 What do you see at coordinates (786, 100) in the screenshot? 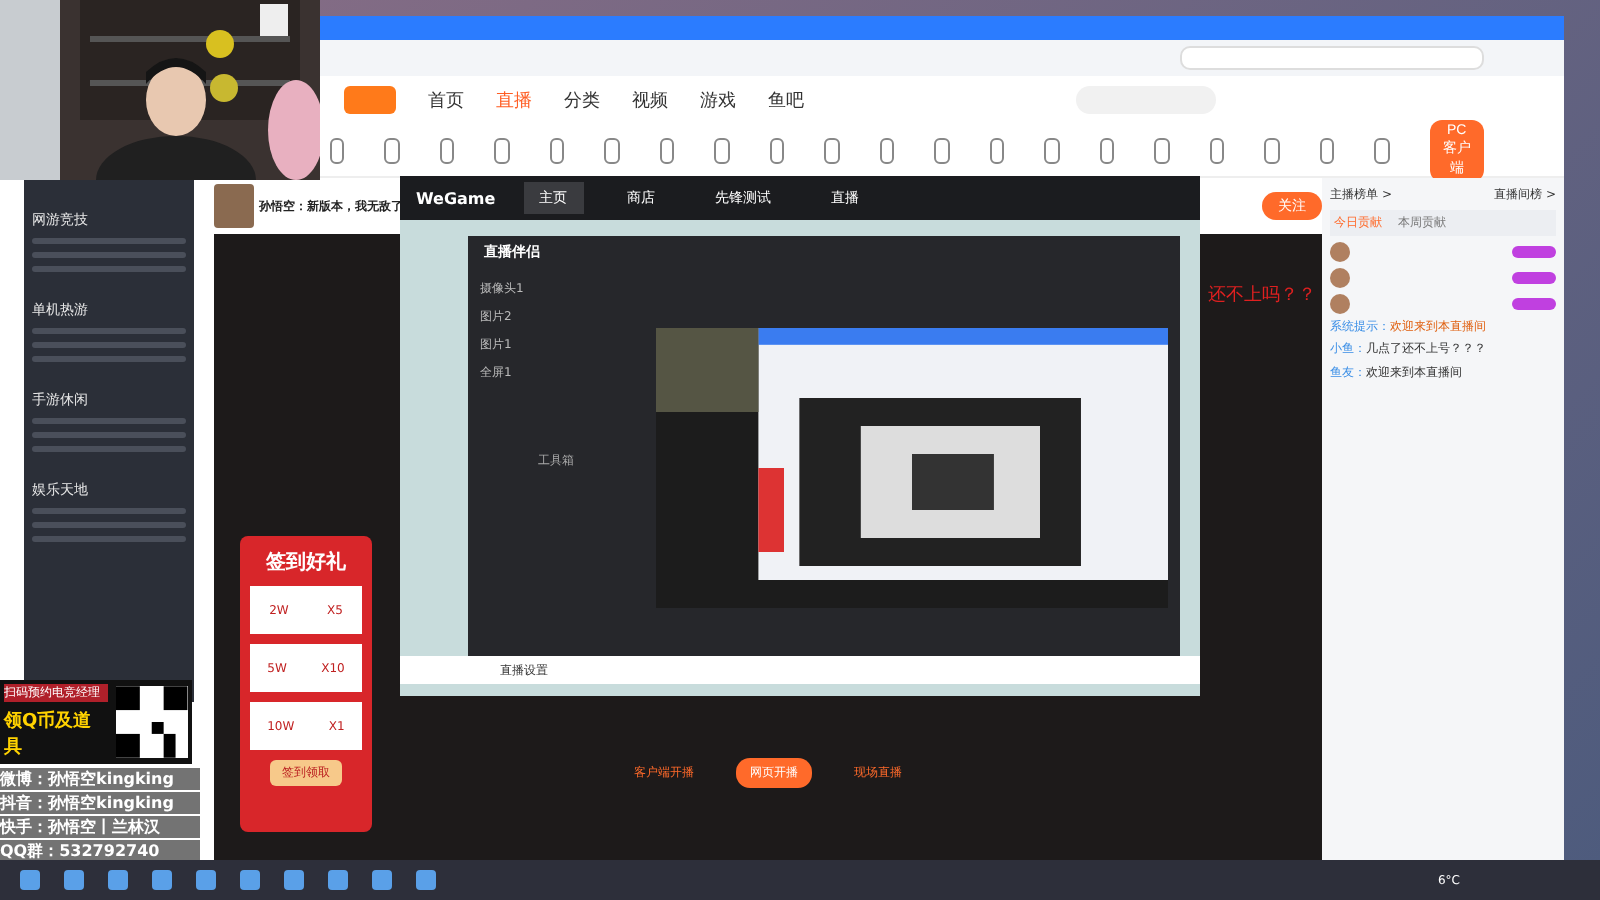
I see `nav-link: 鱼吧` at bounding box center [786, 100].